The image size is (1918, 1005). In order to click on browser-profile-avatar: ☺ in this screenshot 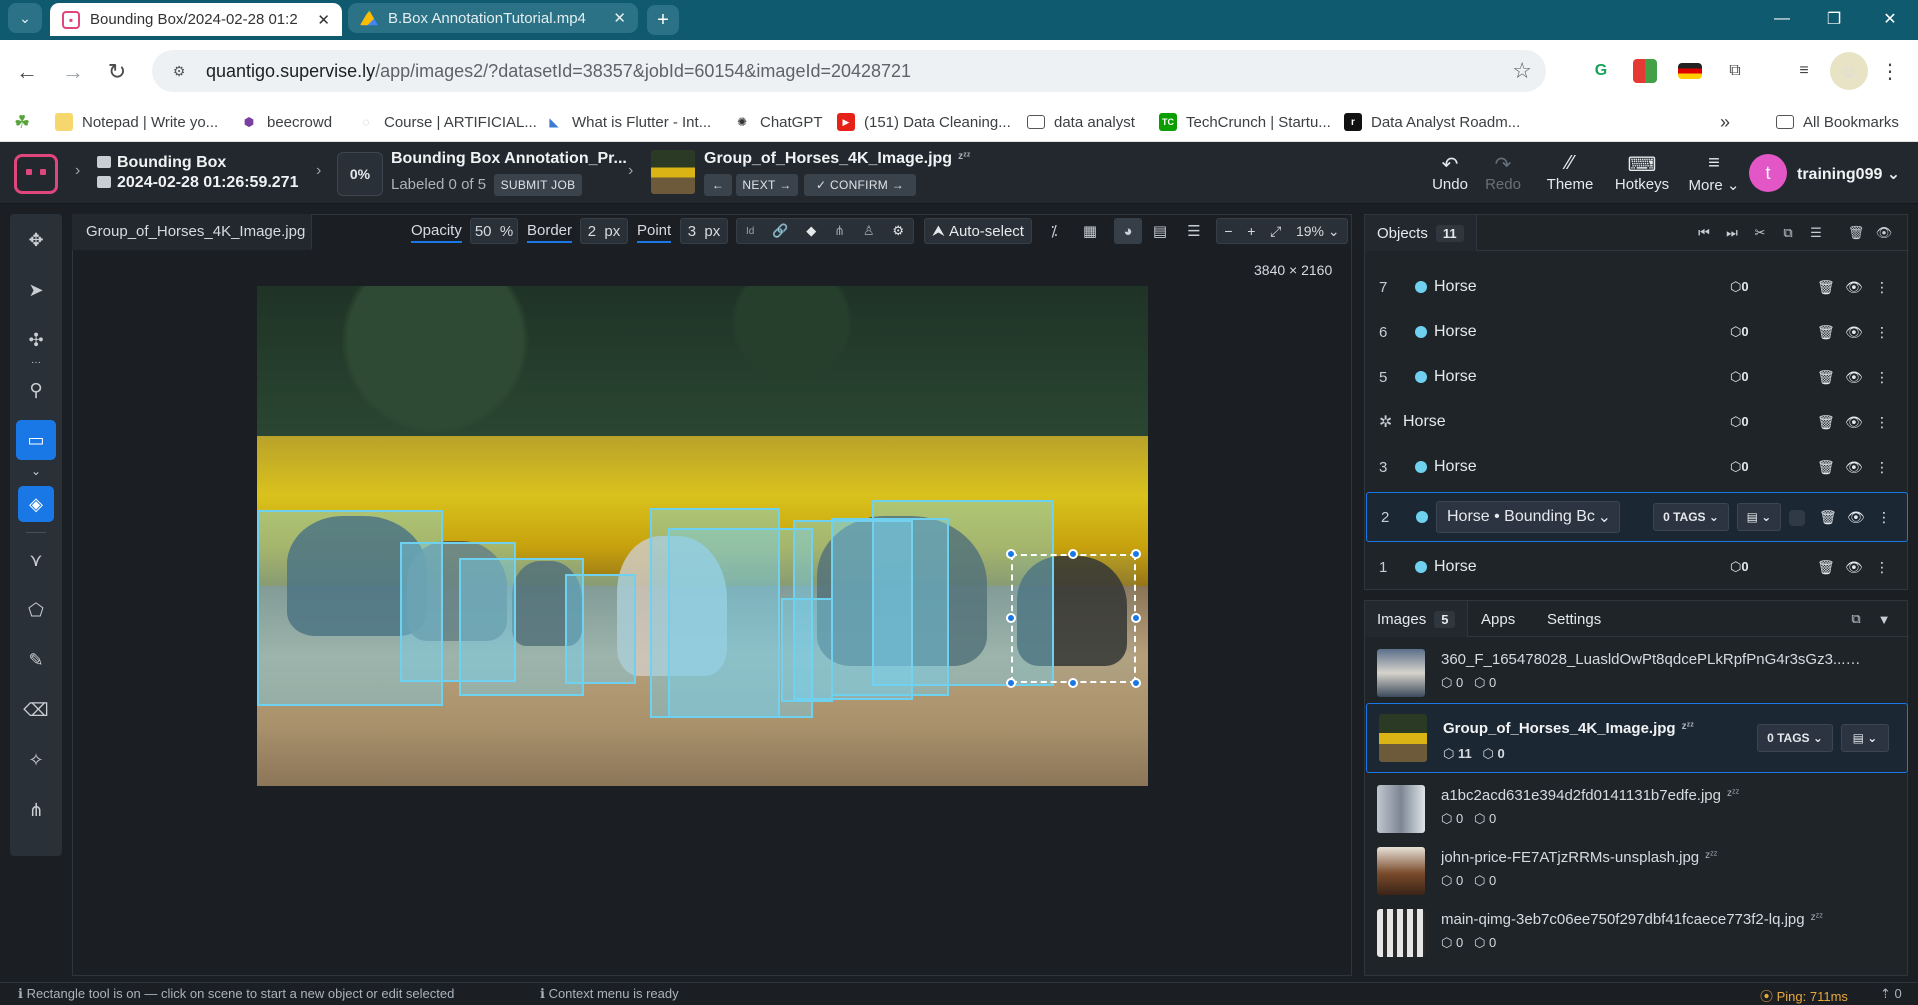, I will do `click(1849, 71)`.